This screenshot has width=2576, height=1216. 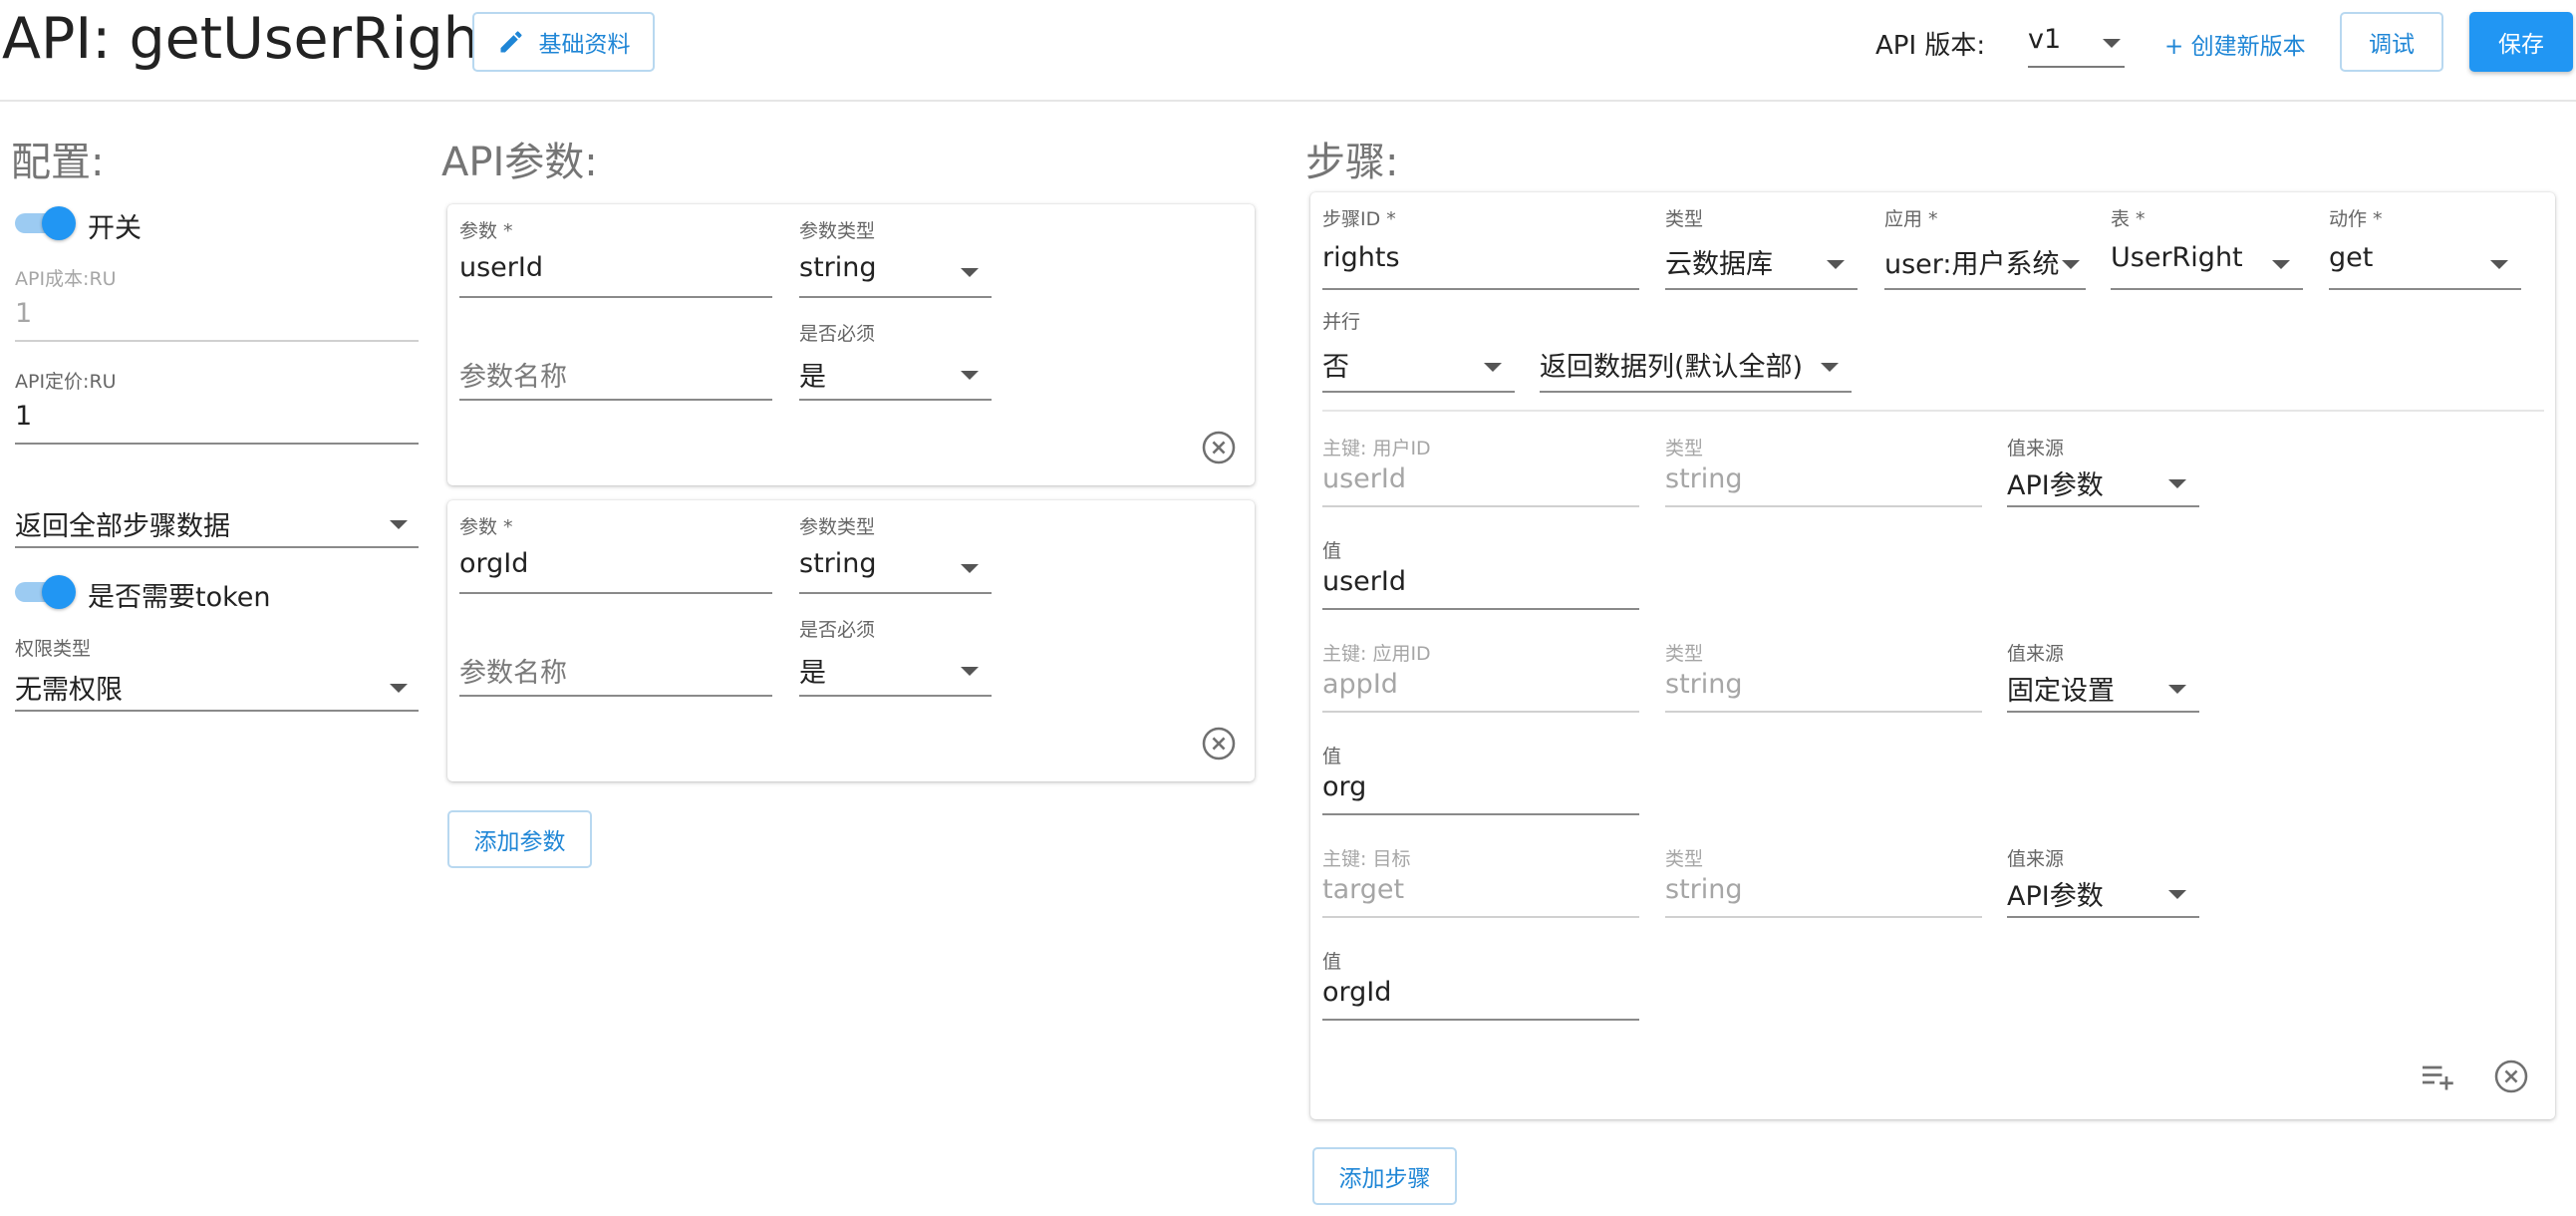 I want to click on api-cost-field: API成本:RU 1, so click(x=217, y=304).